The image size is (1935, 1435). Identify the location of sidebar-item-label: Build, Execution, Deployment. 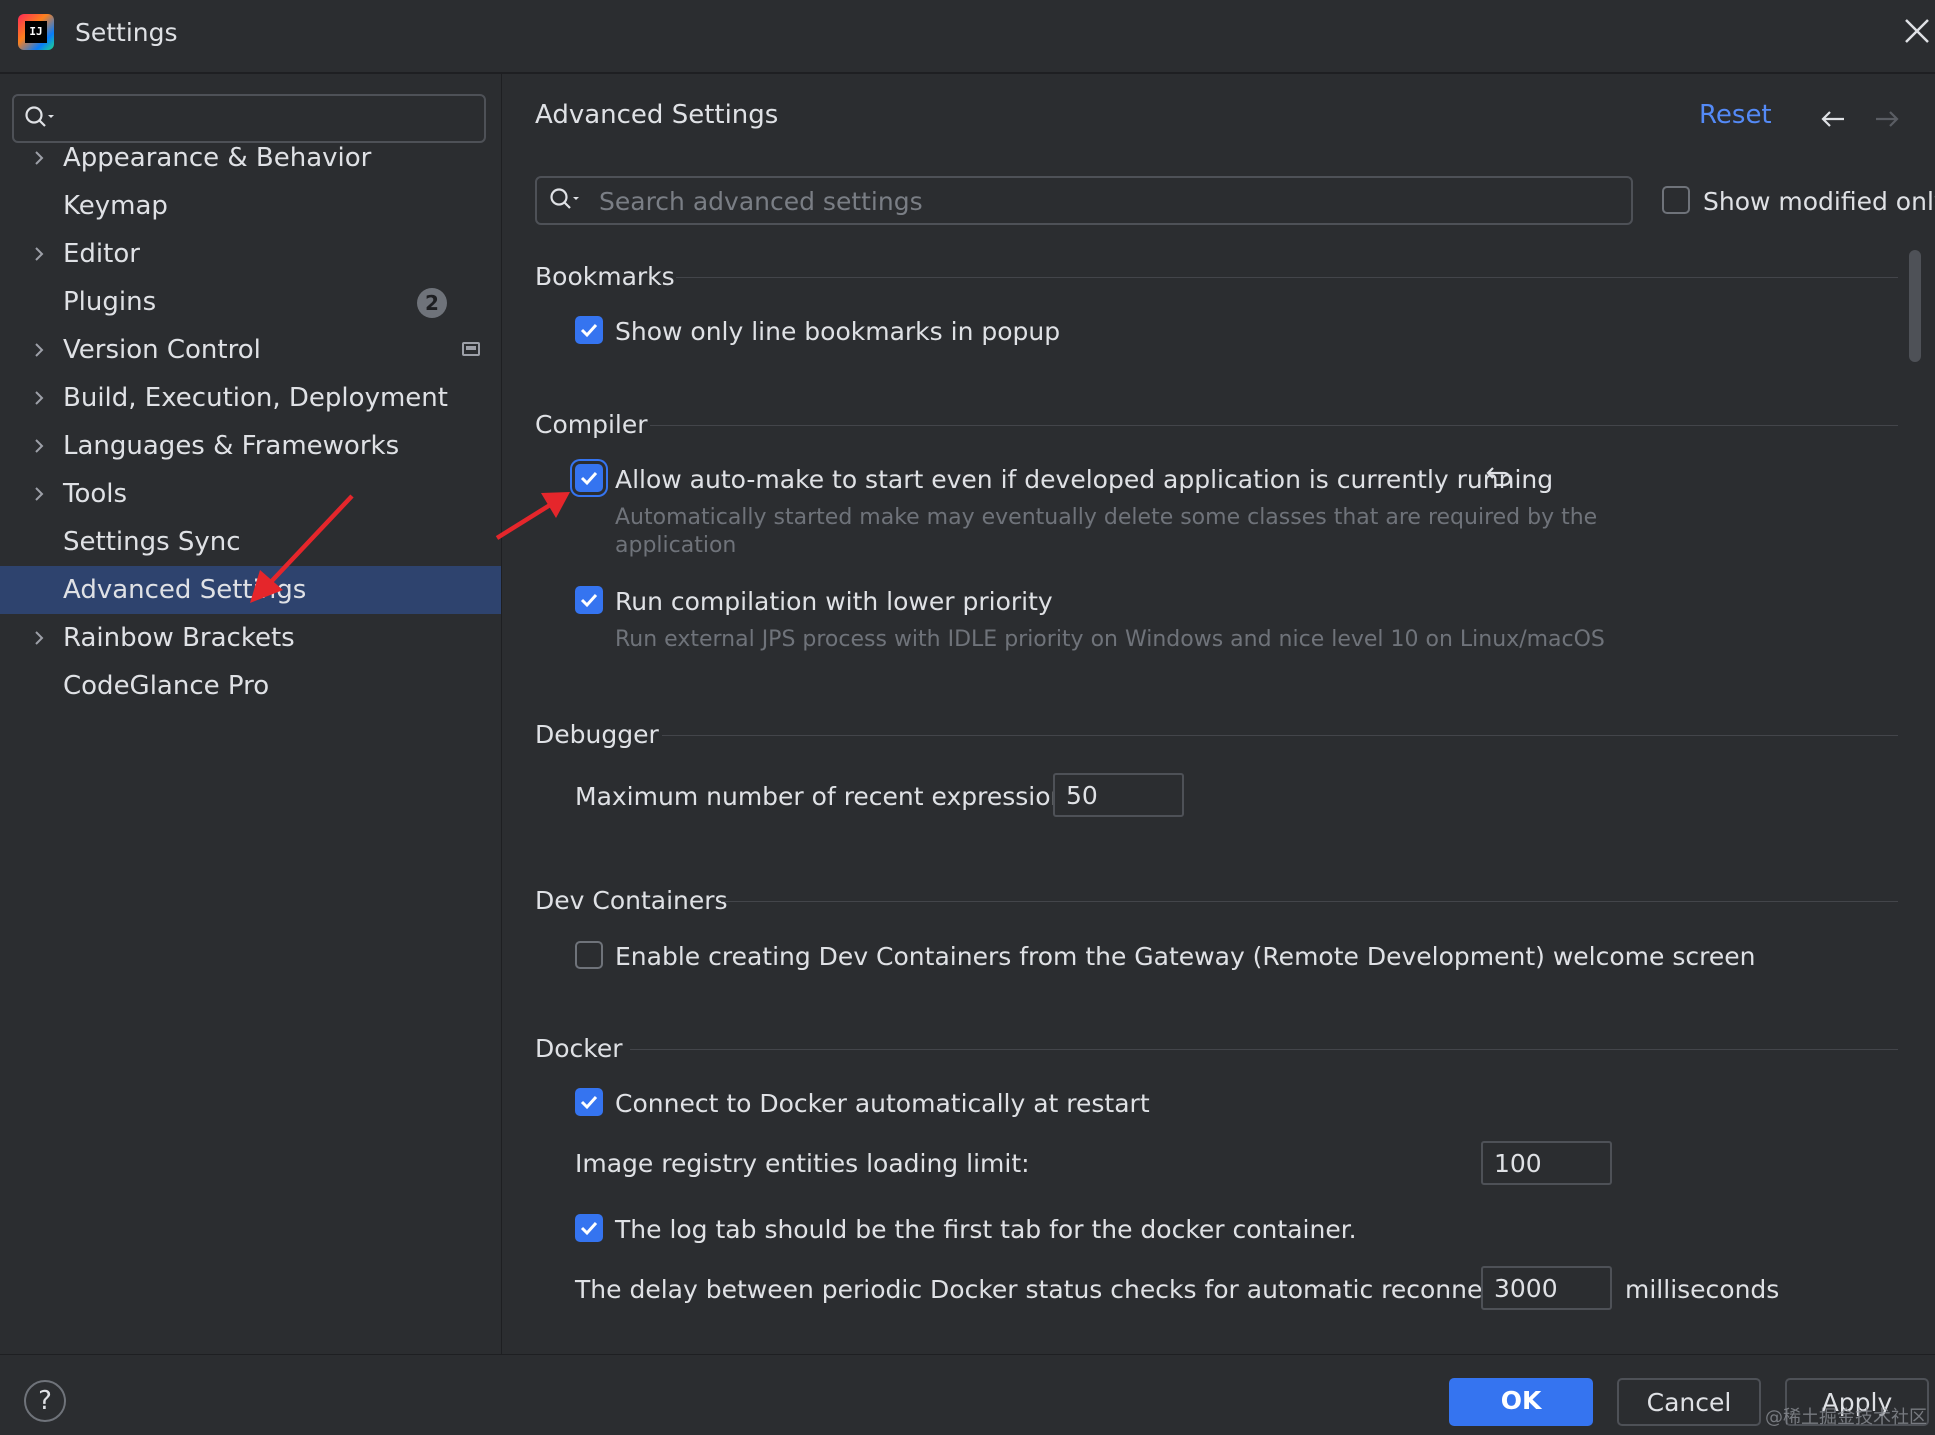
(255, 398).